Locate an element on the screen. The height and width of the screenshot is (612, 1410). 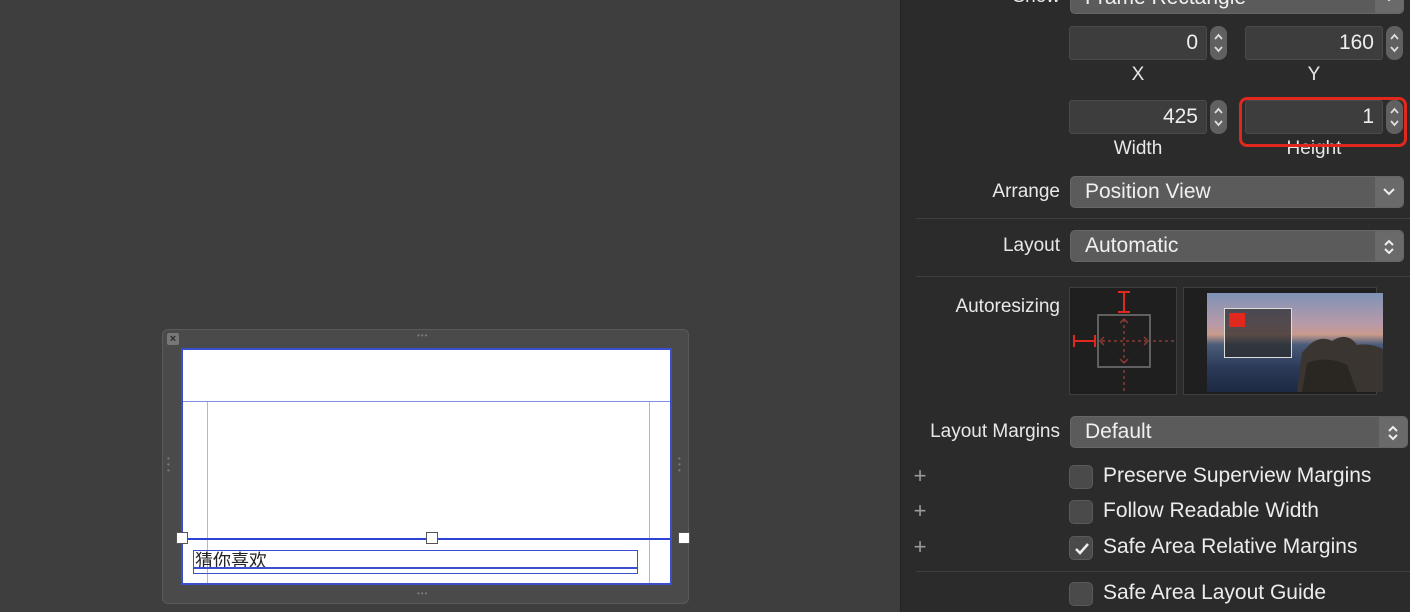
right-margin-guide is located at coordinates (649, 492).